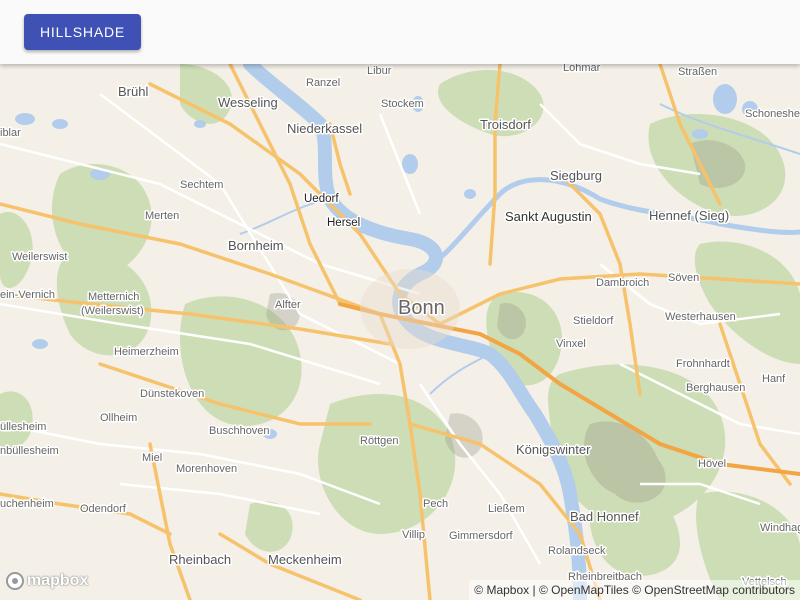  I want to click on label-gimmersdorf: Gimmersdorf, so click(481, 536).